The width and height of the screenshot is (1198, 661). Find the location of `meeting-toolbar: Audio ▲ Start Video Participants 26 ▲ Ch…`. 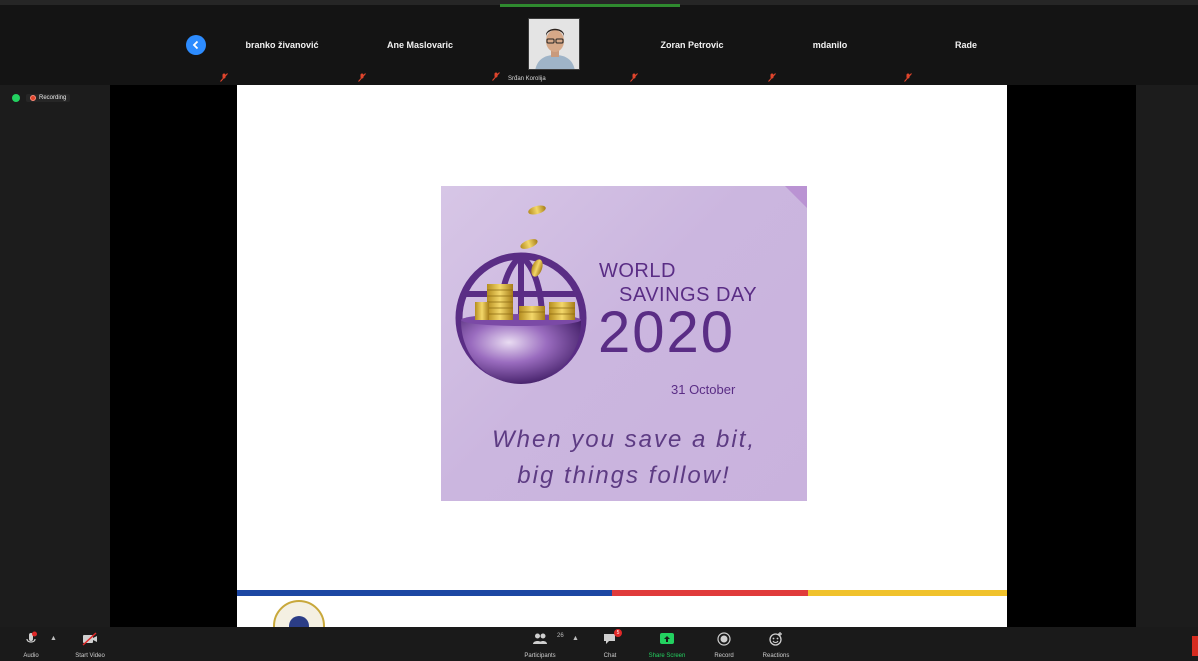

meeting-toolbar: Audio ▲ Start Video Participants 26 ▲ Ch… is located at coordinates (599, 644).